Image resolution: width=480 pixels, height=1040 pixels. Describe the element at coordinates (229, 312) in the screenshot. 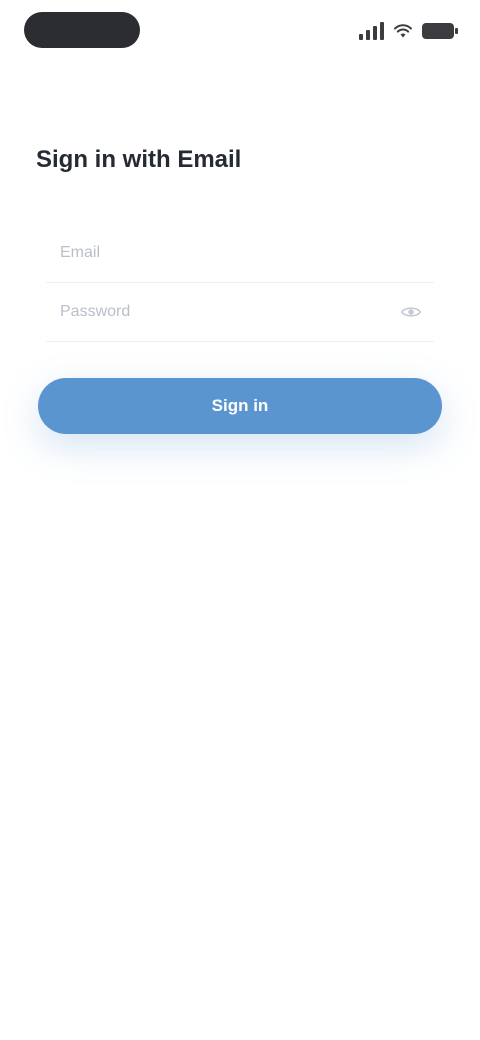

I see `password-field` at that location.